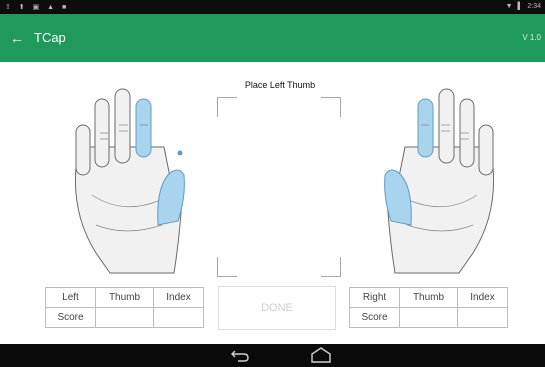 Image resolution: width=545 pixels, height=367 pixels. I want to click on status-bar: ⇧ ⬆ ▣ ▲ ■ ▼ ▌ 2:34, so click(272, 7).